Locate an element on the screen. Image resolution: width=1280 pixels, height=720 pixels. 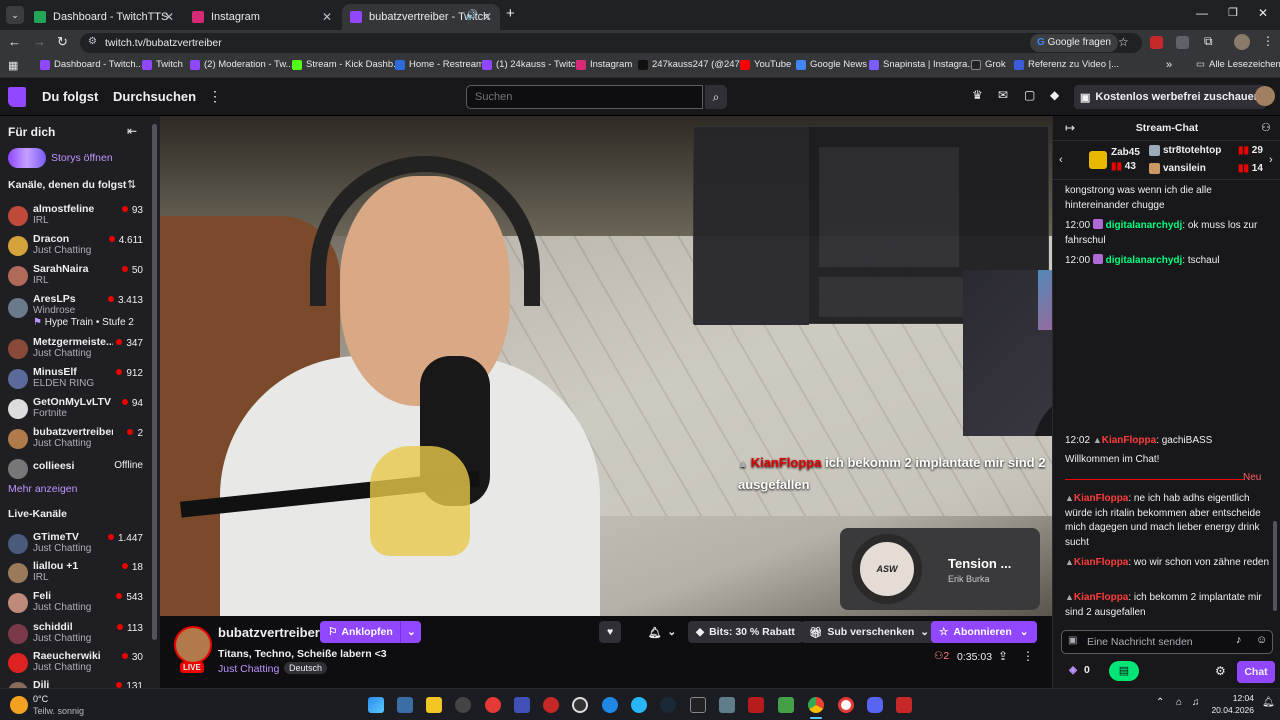
twitch-logo-icon is located at coordinates (17, 97).